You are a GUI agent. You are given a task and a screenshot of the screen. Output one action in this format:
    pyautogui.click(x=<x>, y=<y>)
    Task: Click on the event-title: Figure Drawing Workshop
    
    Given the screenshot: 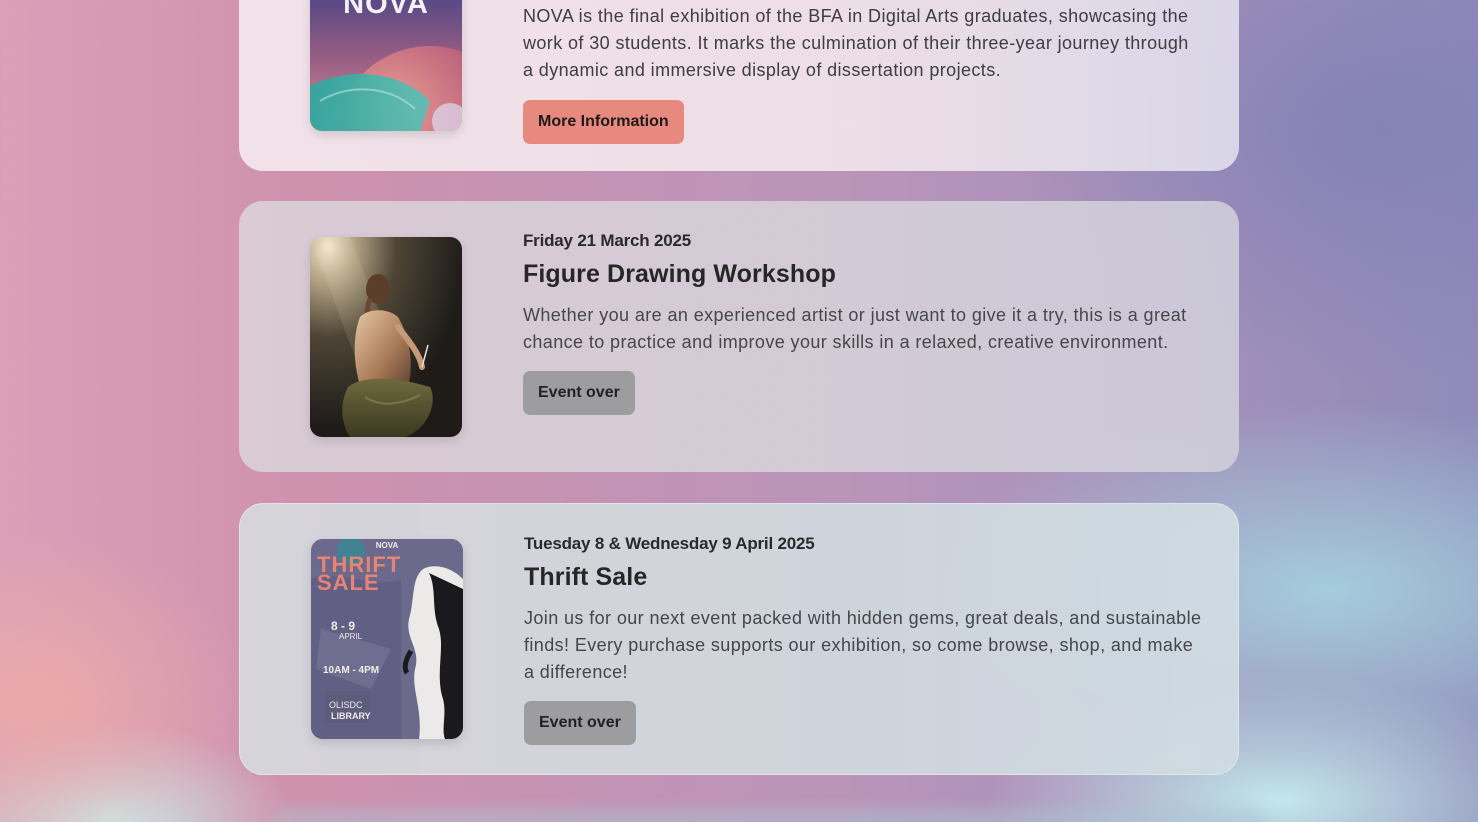 What is the action you would take?
    pyautogui.click(x=679, y=274)
    